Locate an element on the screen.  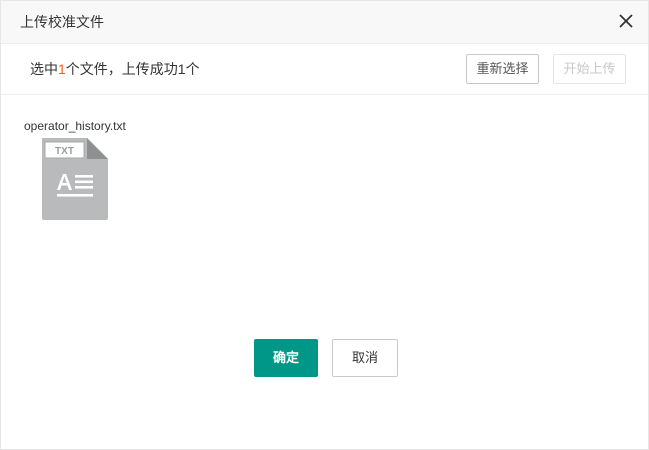
reselect-button: 重新选择 is located at coordinates (502, 69).